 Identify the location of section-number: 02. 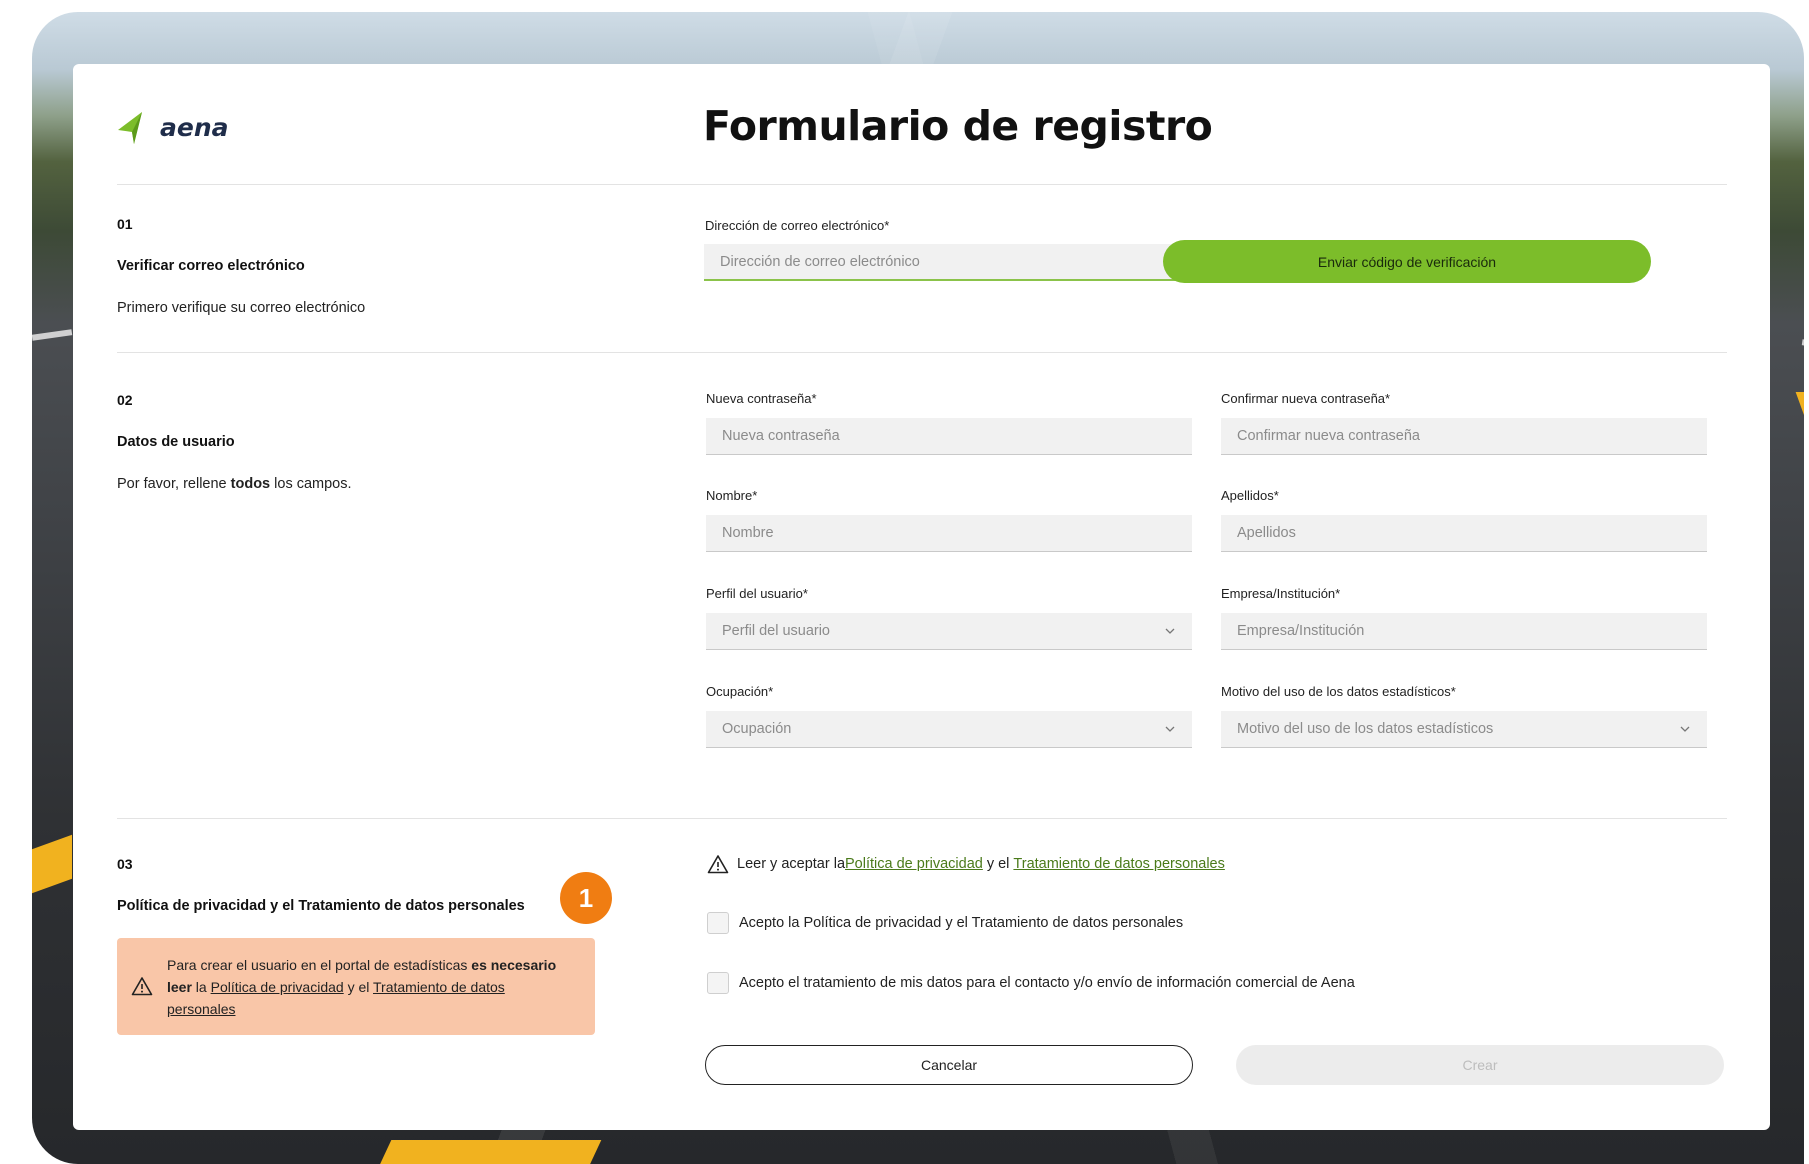
(125, 400).